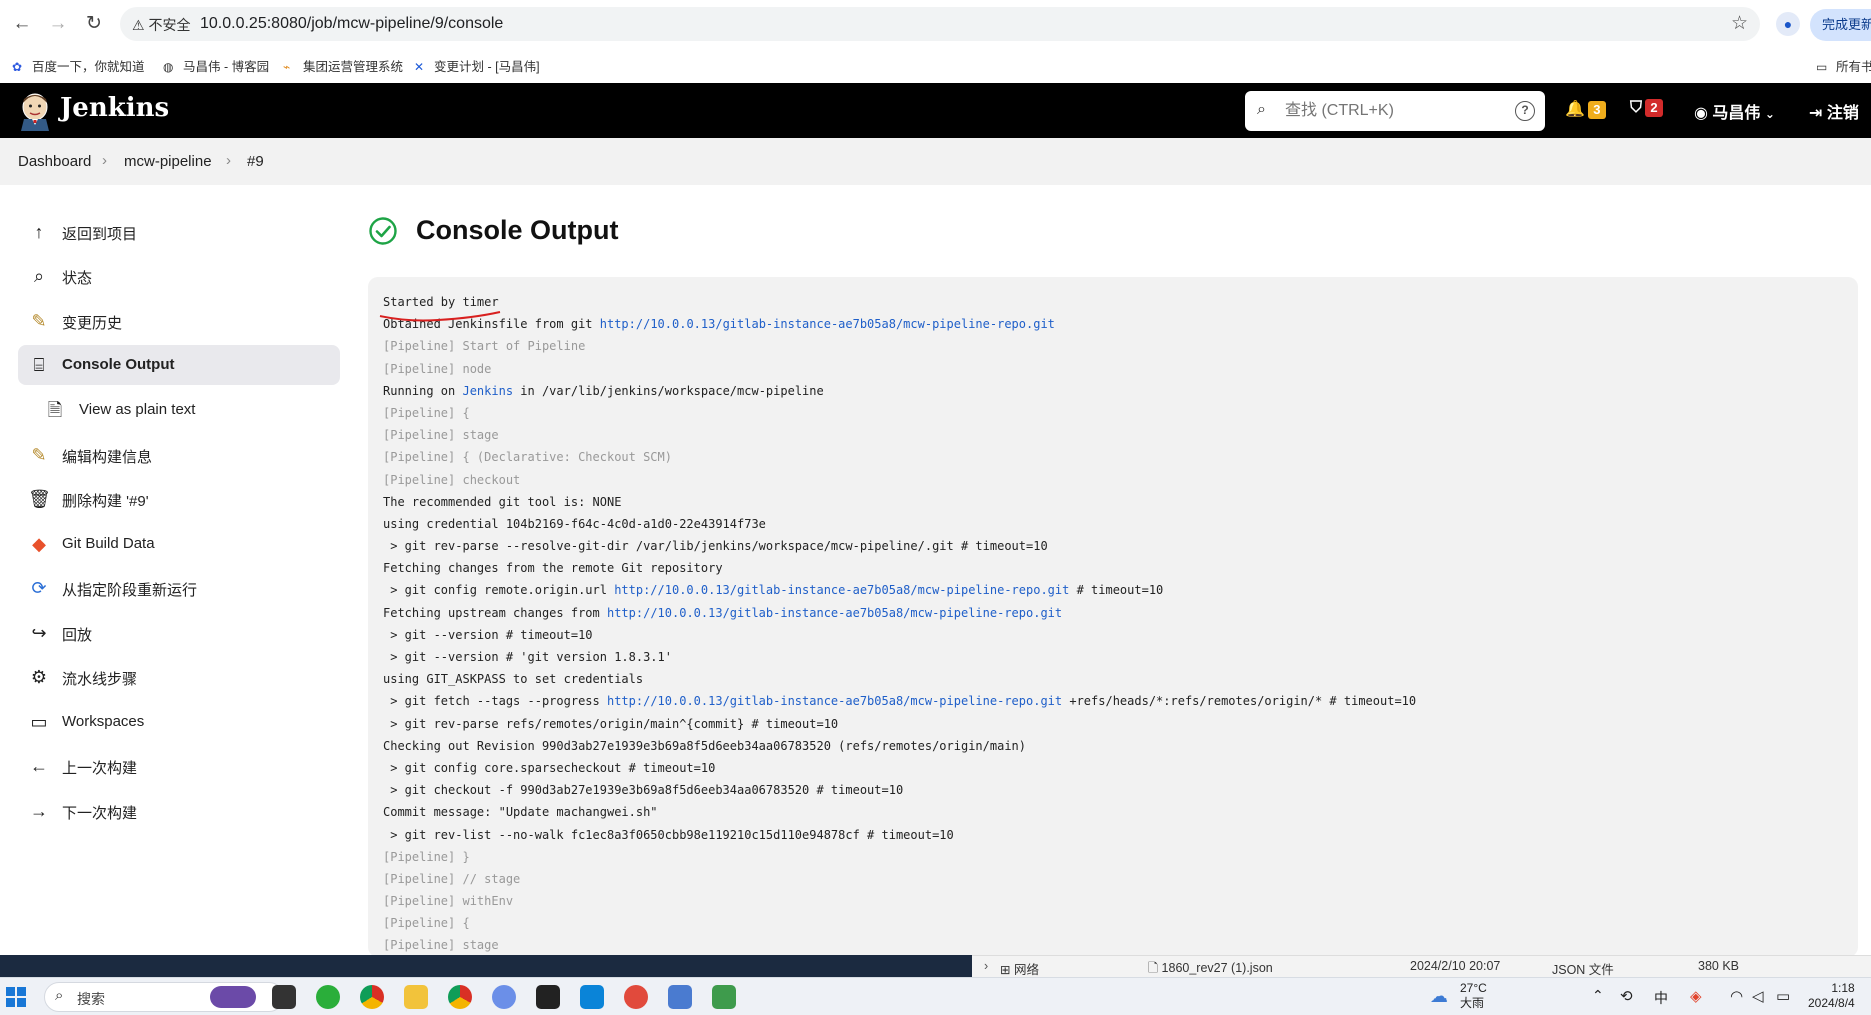 The height and width of the screenshot is (1015, 1871). What do you see at coordinates (1758, 996) in the screenshot?
I see `volume-icon: ◁` at bounding box center [1758, 996].